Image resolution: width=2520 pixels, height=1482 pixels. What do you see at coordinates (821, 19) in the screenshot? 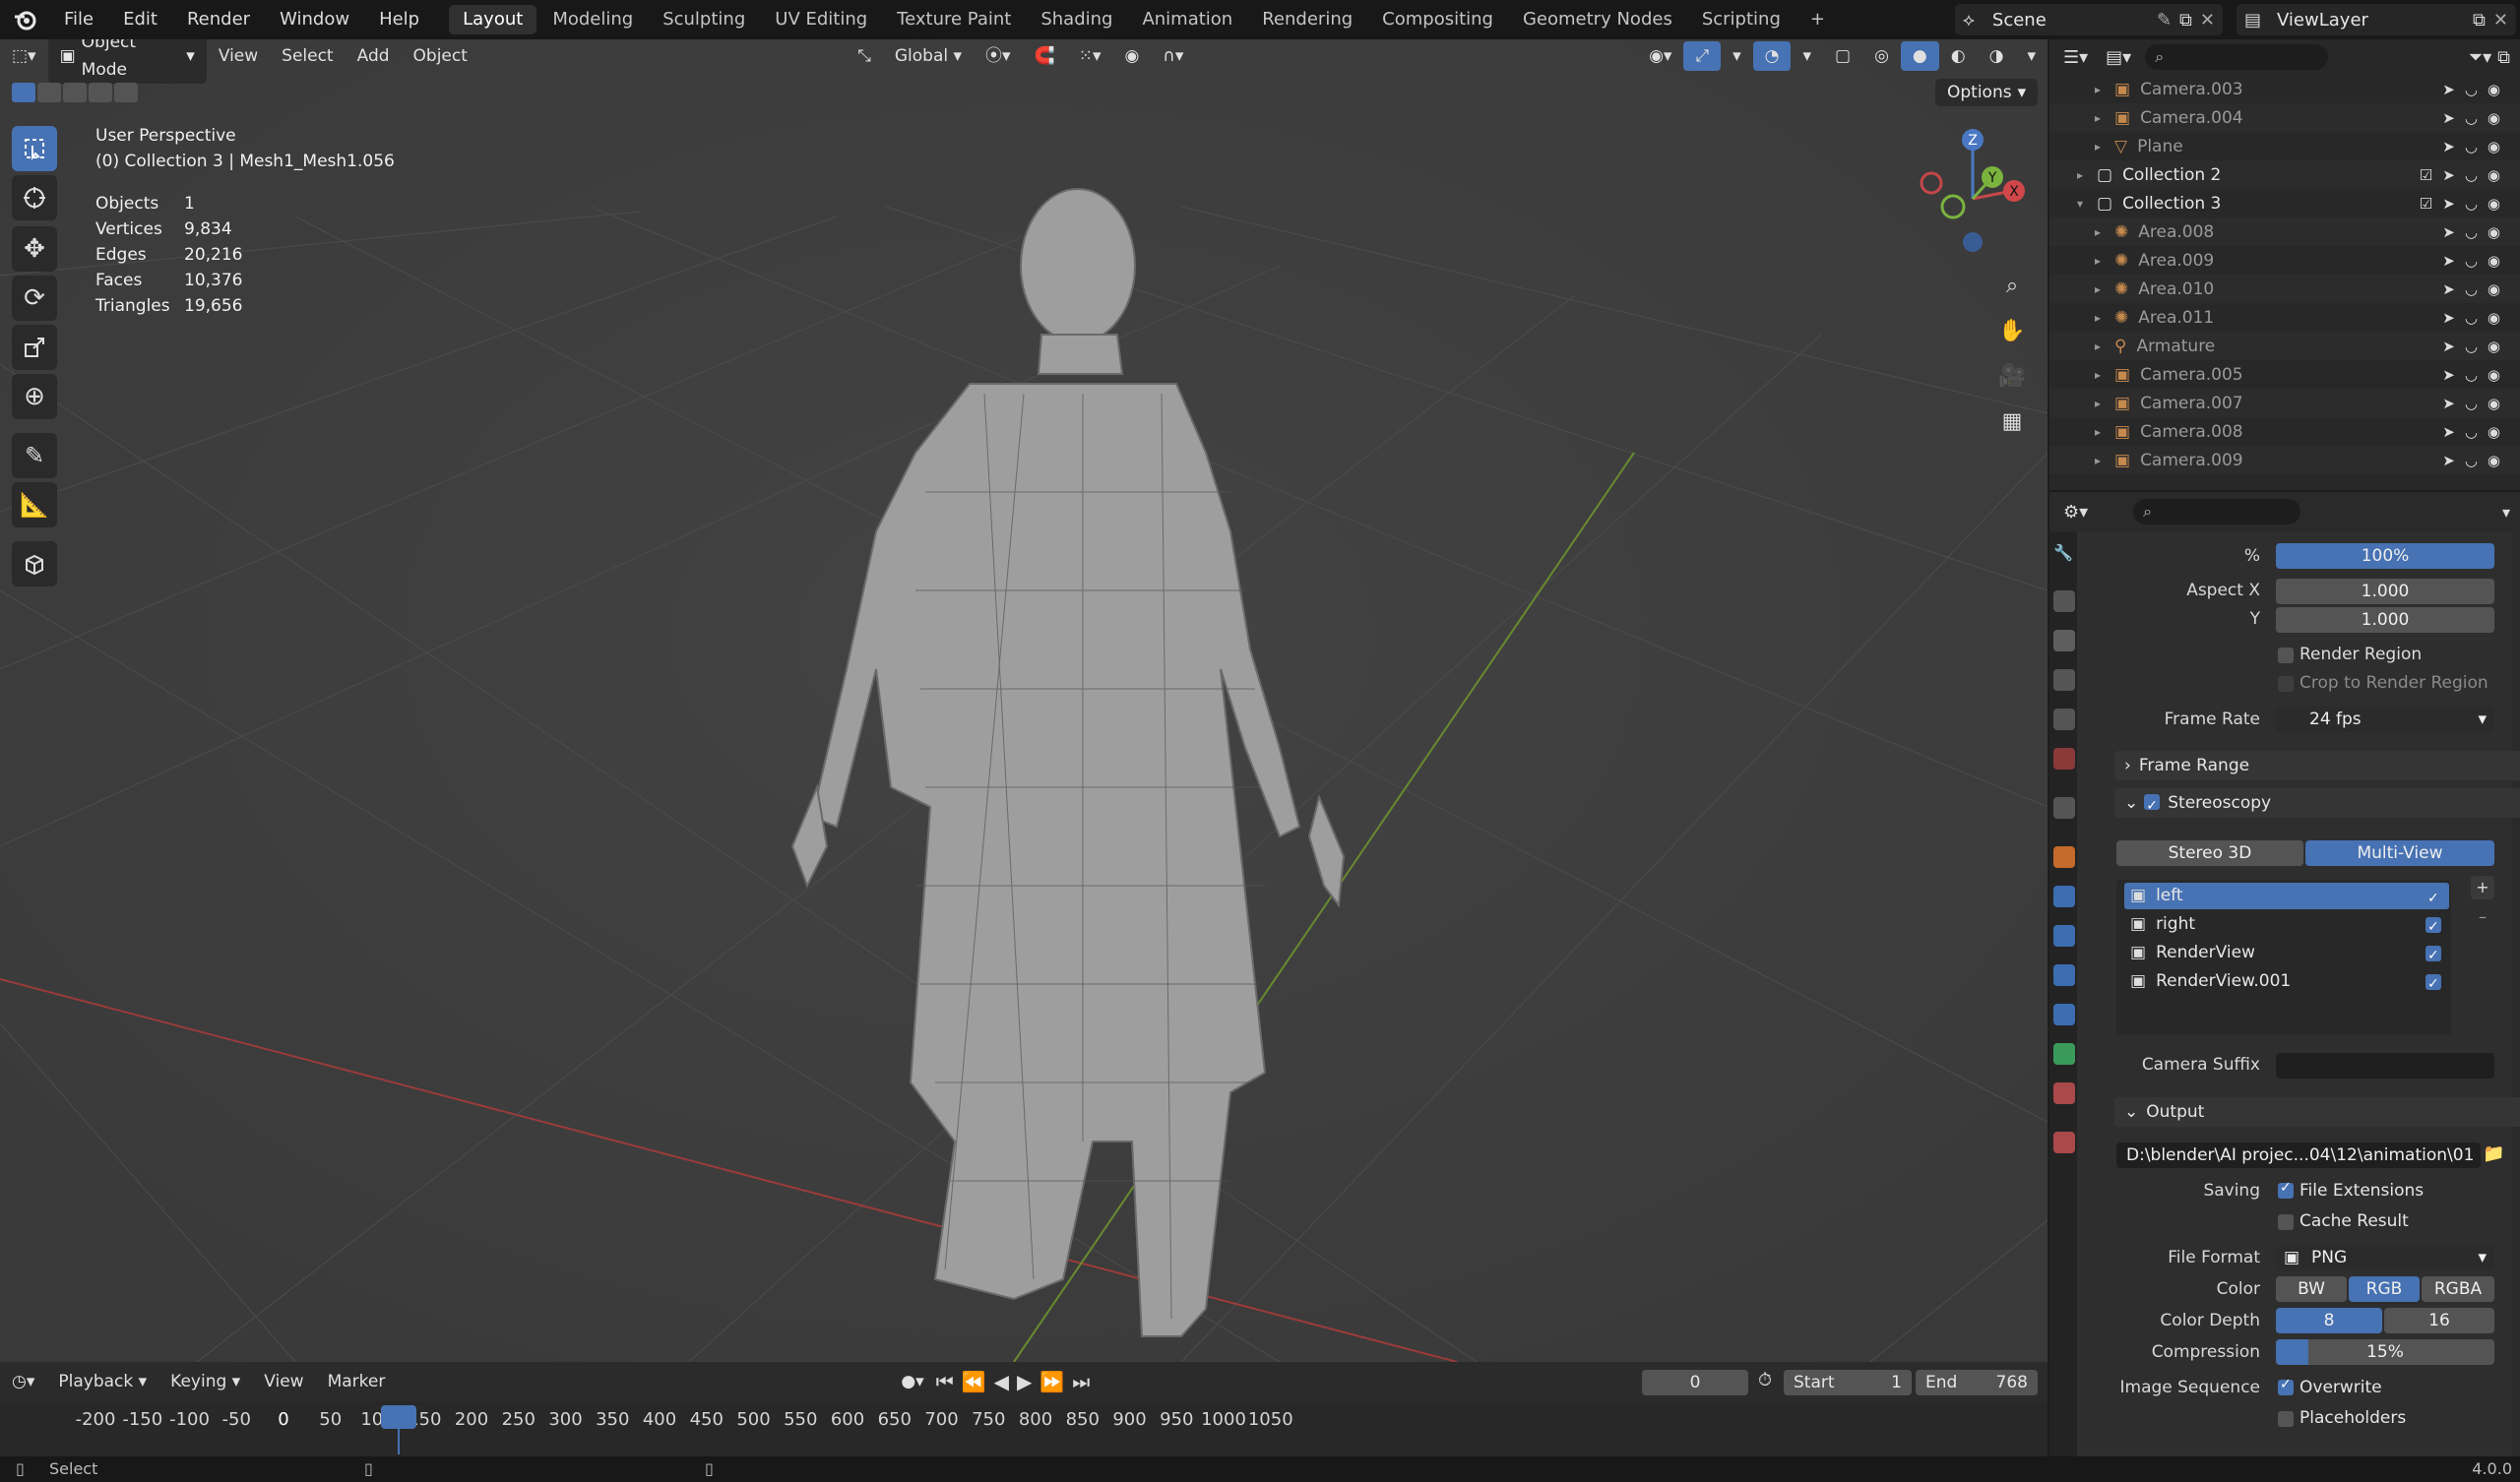
I see `tab-uv-editing: UV Editing` at bounding box center [821, 19].